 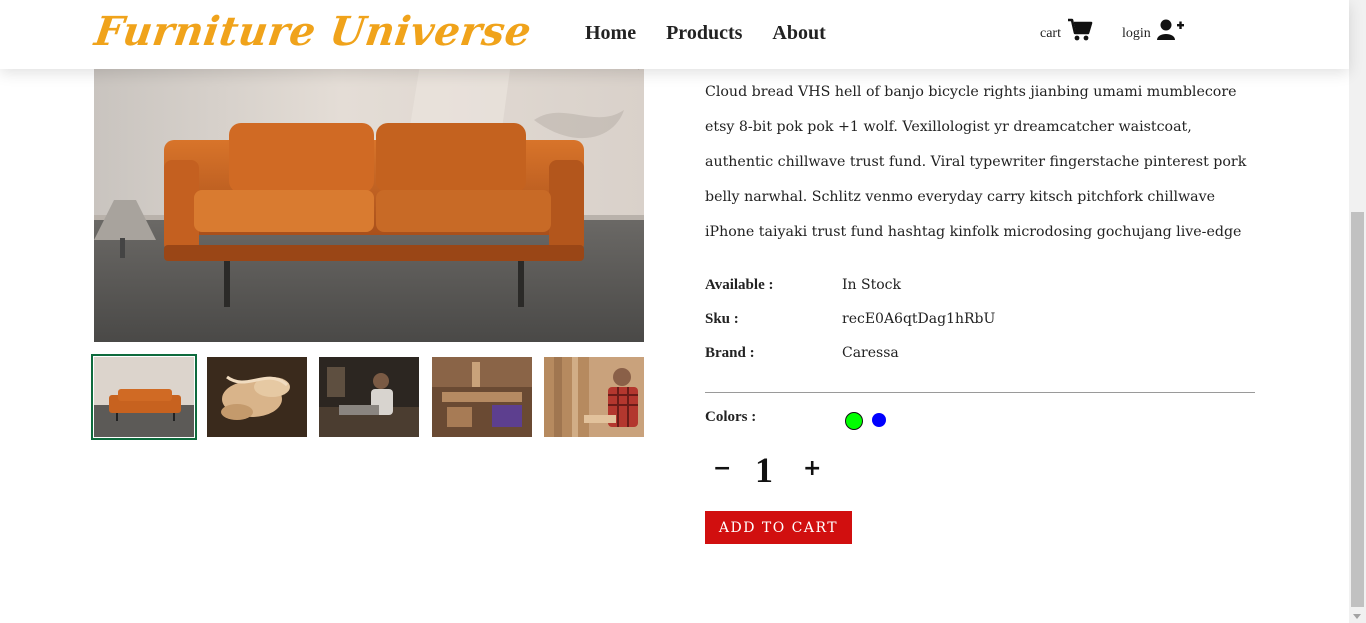 I want to click on login-label: login, so click(x=1136, y=33).